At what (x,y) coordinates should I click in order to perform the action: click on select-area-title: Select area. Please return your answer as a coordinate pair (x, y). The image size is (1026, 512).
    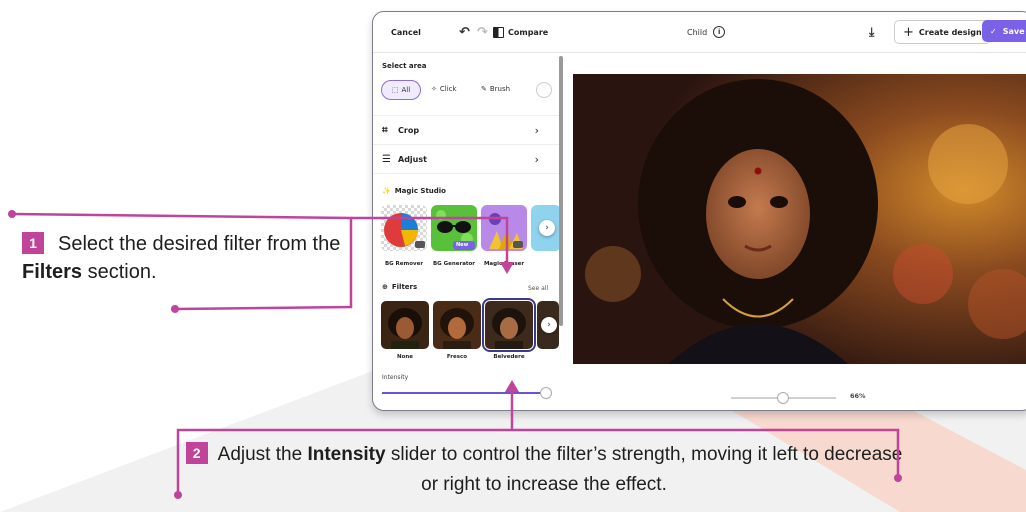
    Looking at the image, I should click on (404, 66).